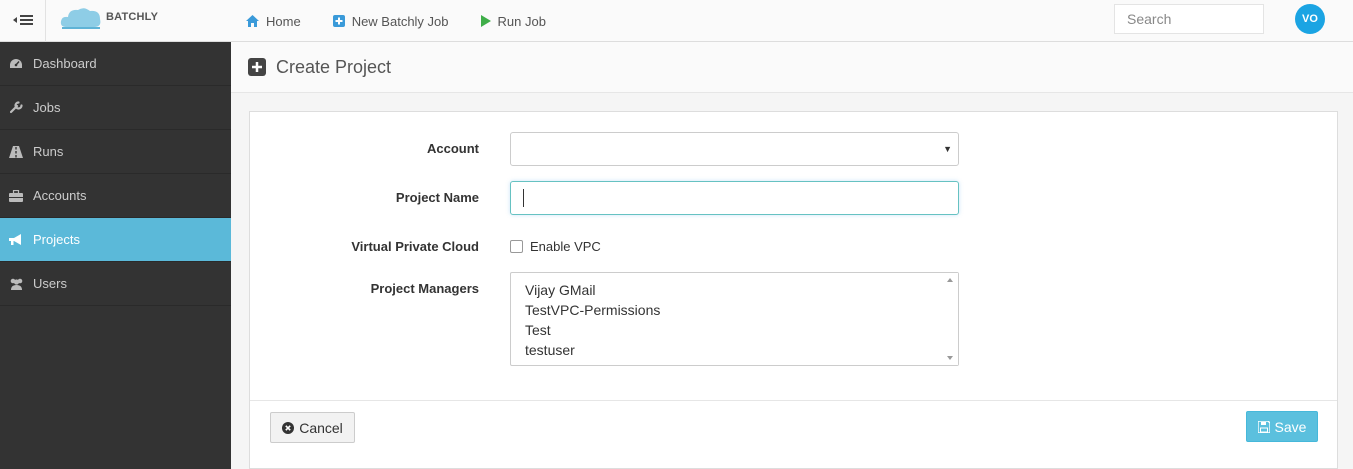 The image size is (1353, 469). I want to click on sidebar-item-dashboard: Dashboard, so click(115, 64).